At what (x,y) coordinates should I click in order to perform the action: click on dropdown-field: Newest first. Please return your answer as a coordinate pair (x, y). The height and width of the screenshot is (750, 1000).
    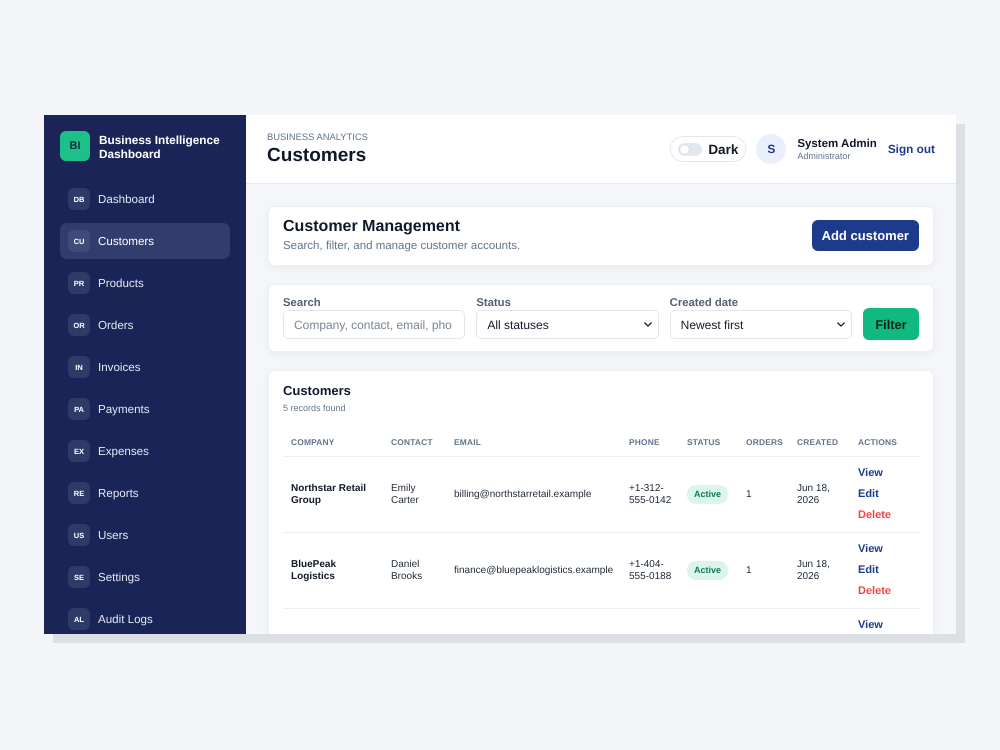
    Looking at the image, I should click on (761, 324).